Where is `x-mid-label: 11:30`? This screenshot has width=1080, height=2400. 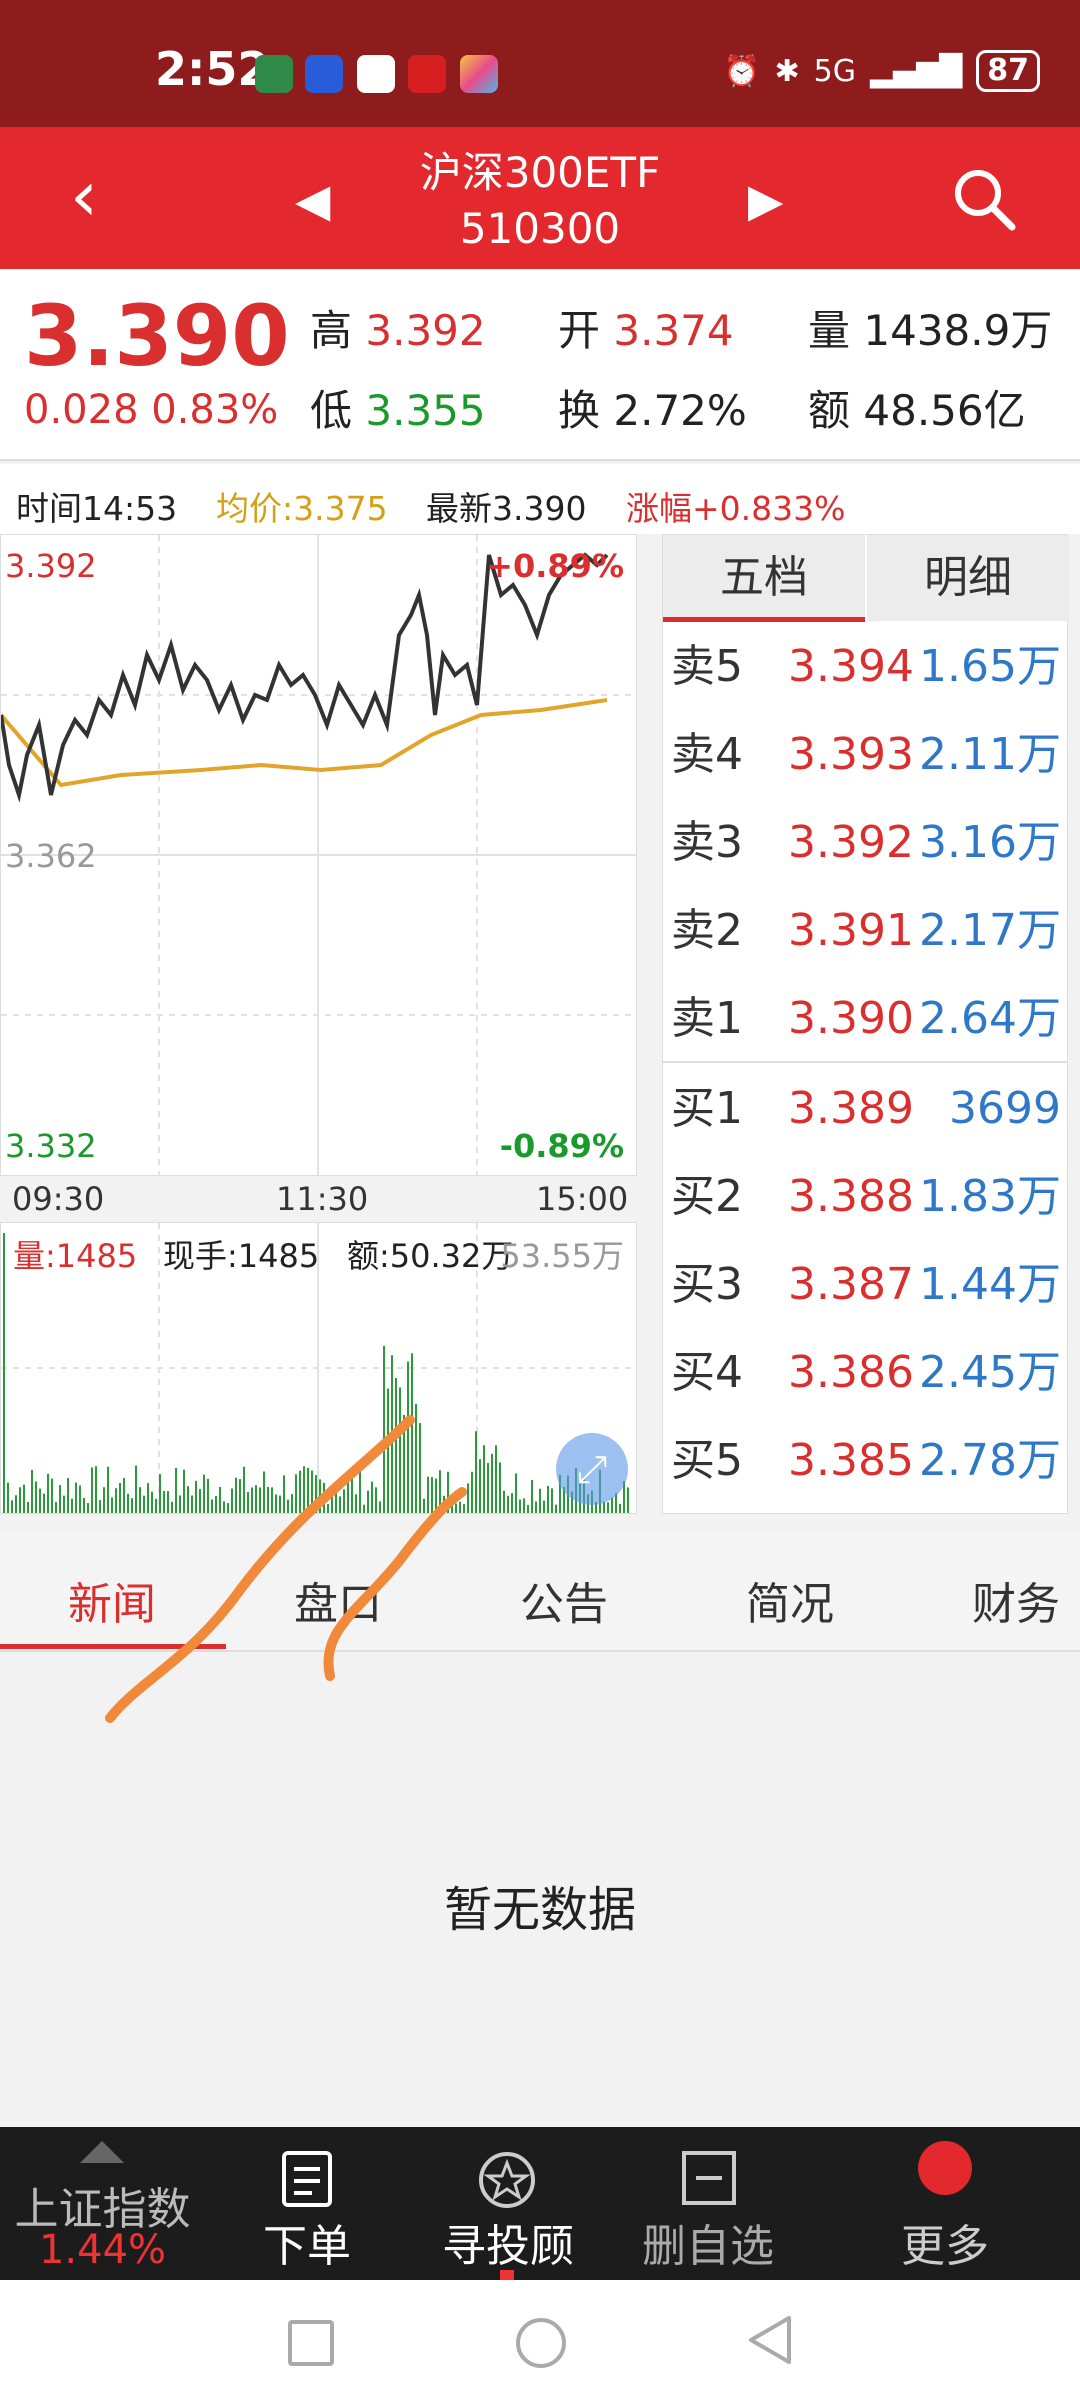 x-mid-label: 11:30 is located at coordinates (322, 1199).